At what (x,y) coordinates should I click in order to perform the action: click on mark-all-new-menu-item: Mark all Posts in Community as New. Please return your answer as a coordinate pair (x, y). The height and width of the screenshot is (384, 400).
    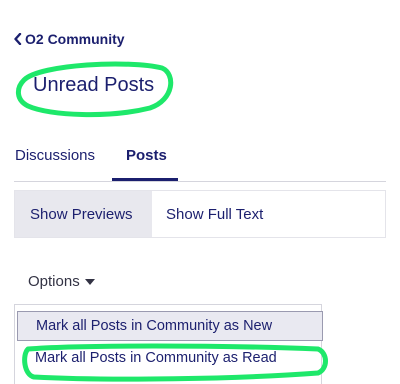
    Looking at the image, I should click on (170, 326).